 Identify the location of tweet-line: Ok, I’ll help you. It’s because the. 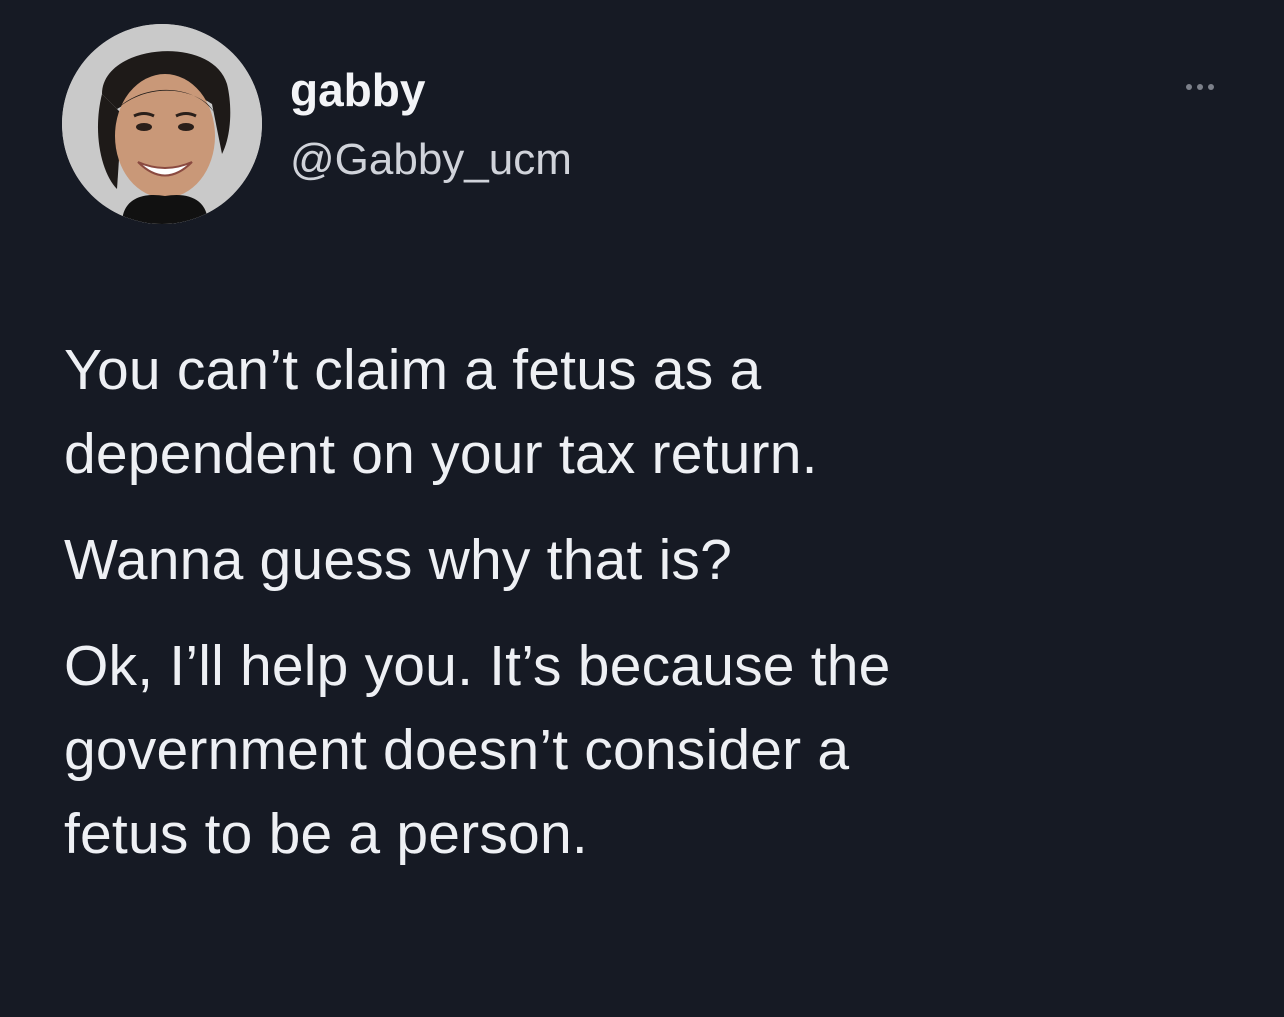
(477, 666).